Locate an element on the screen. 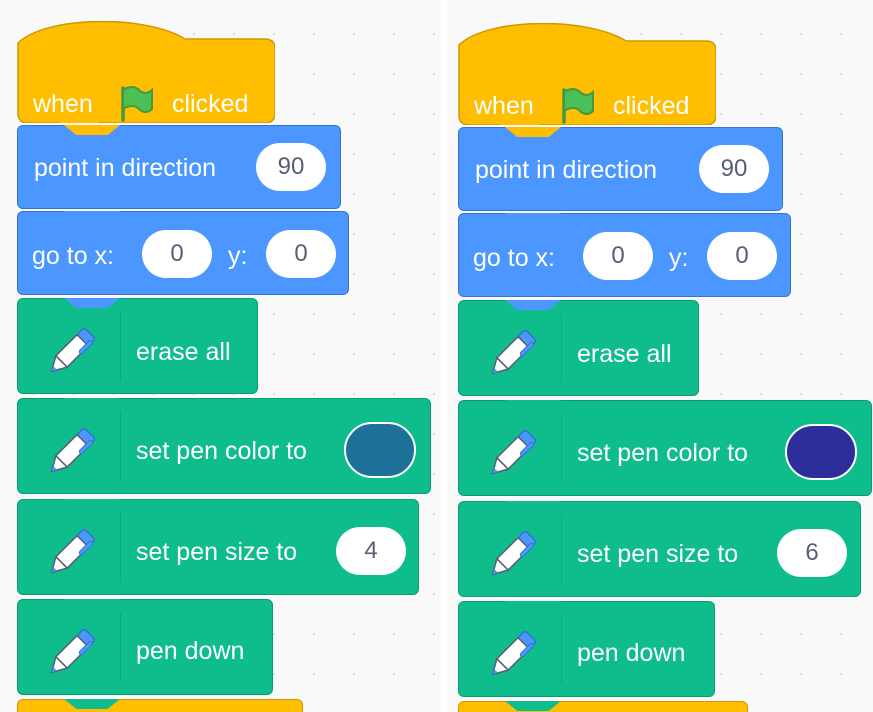 The width and height of the screenshot is (873, 712). set-pen-size-block: set pen size to 4 is located at coordinates (218, 547).